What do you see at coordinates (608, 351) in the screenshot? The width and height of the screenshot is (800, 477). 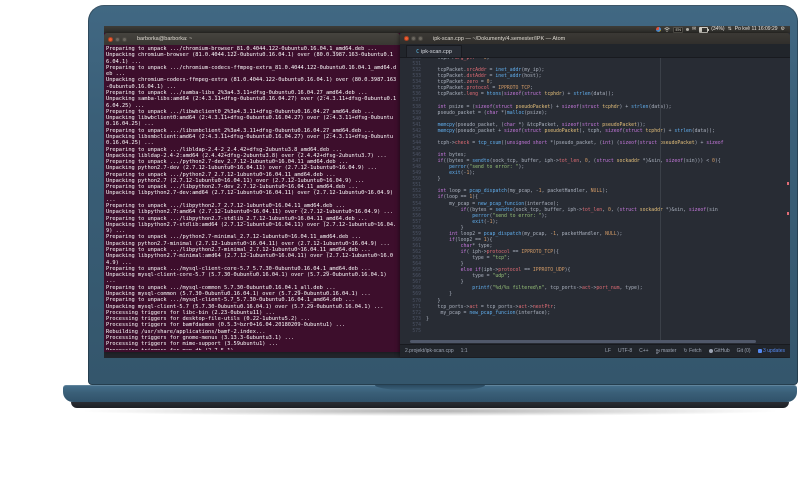 I see `line-ending-selector: LF` at bounding box center [608, 351].